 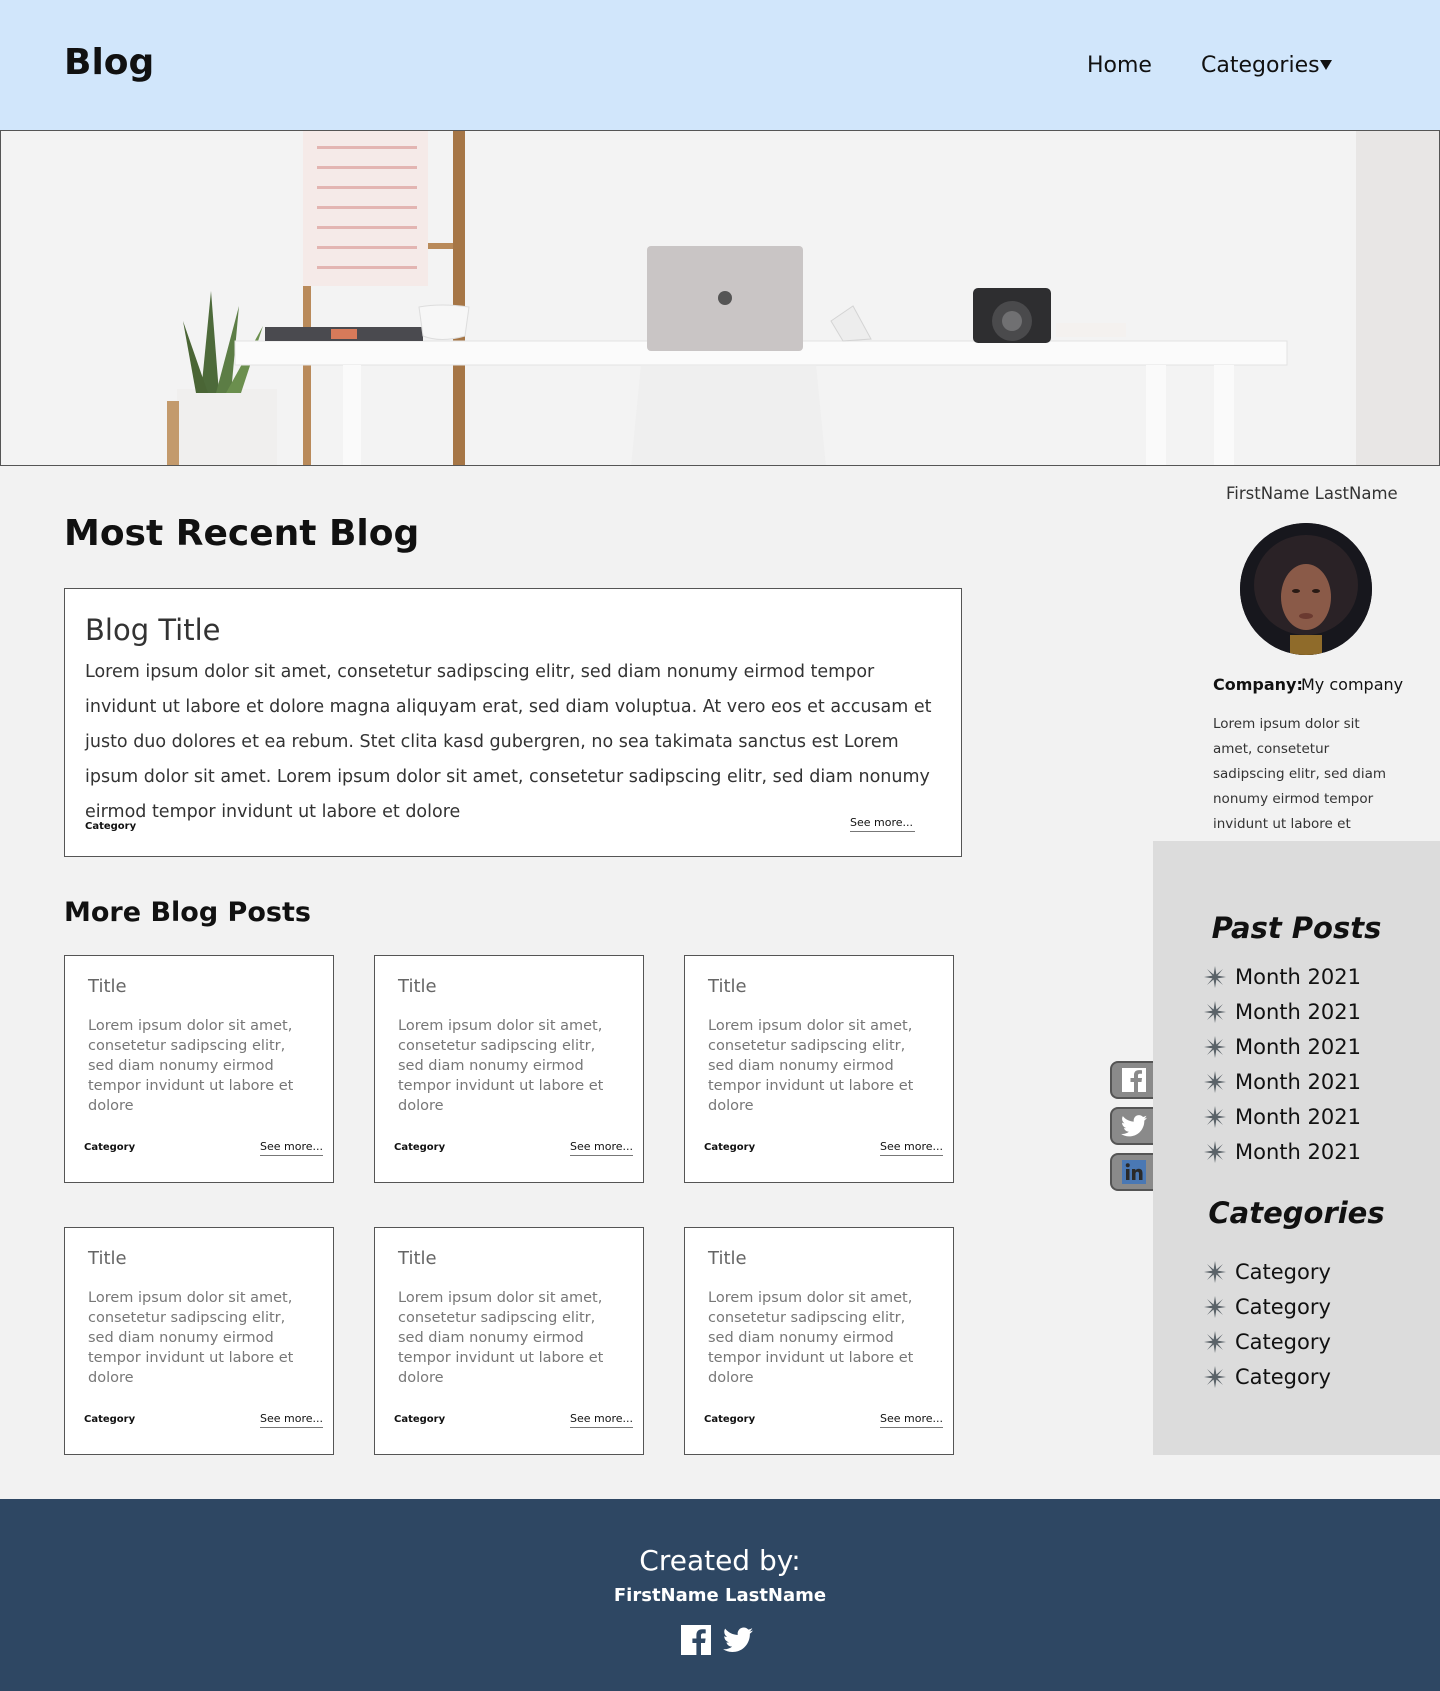 What do you see at coordinates (110, 826) in the screenshot?
I see `recent-blog-category: Category` at bounding box center [110, 826].